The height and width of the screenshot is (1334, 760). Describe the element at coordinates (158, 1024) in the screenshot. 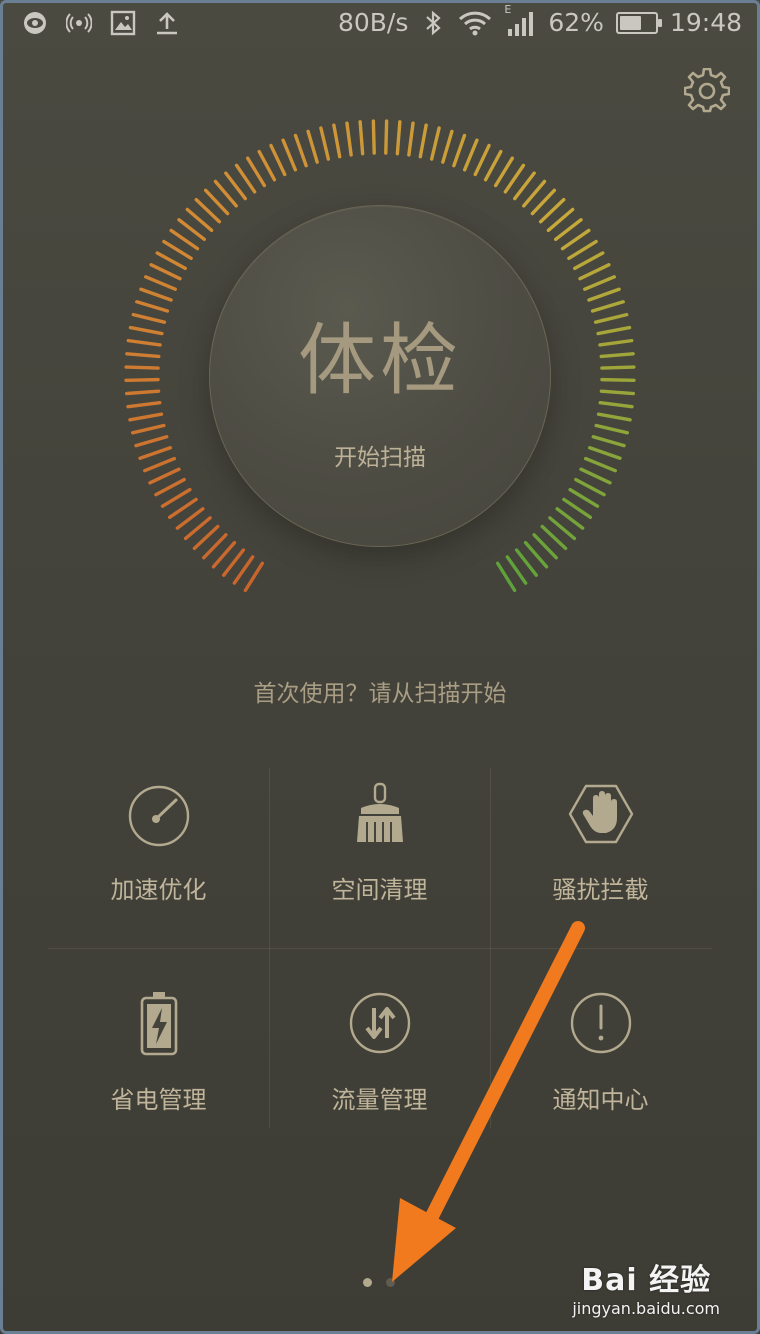

I see `battery-charge-icon` at that location.